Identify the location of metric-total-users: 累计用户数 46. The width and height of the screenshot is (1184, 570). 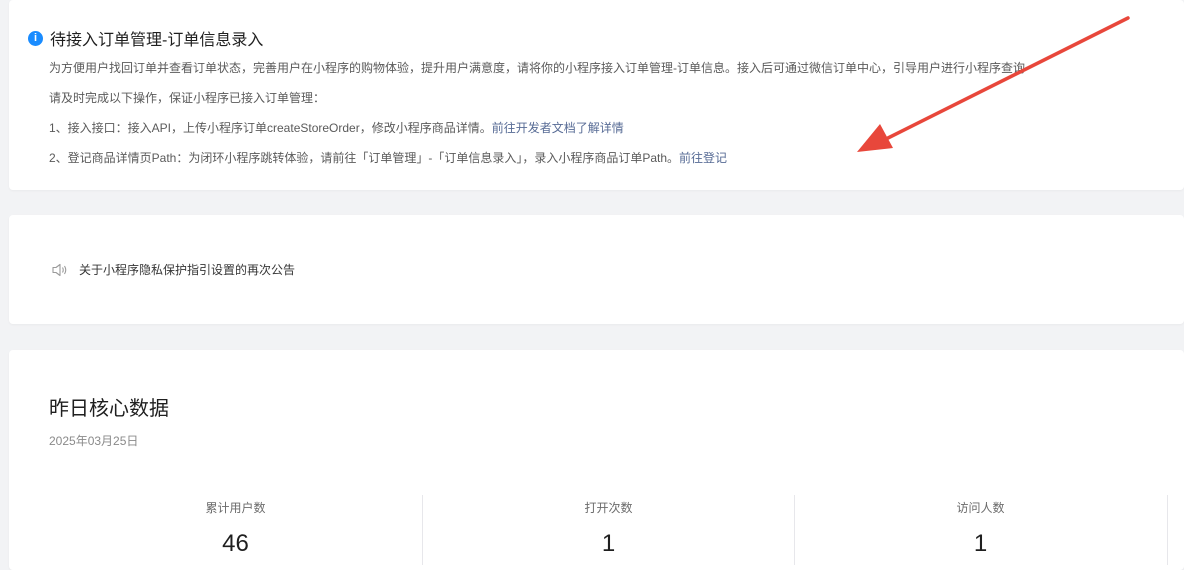
(235, 530).